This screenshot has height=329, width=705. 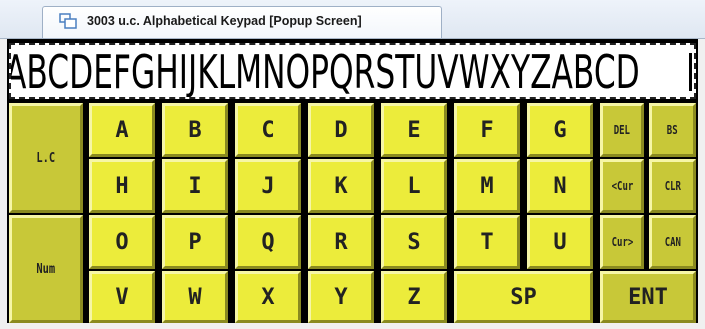 I want to click on key-label: R, so click(x=341, y=242).